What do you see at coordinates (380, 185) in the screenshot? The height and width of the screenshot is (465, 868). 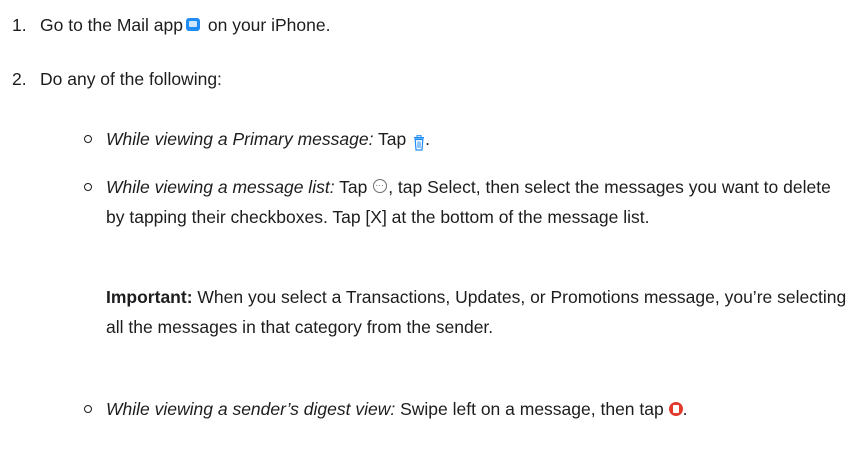 I see `more-icon` at bounding box center [380, 185].